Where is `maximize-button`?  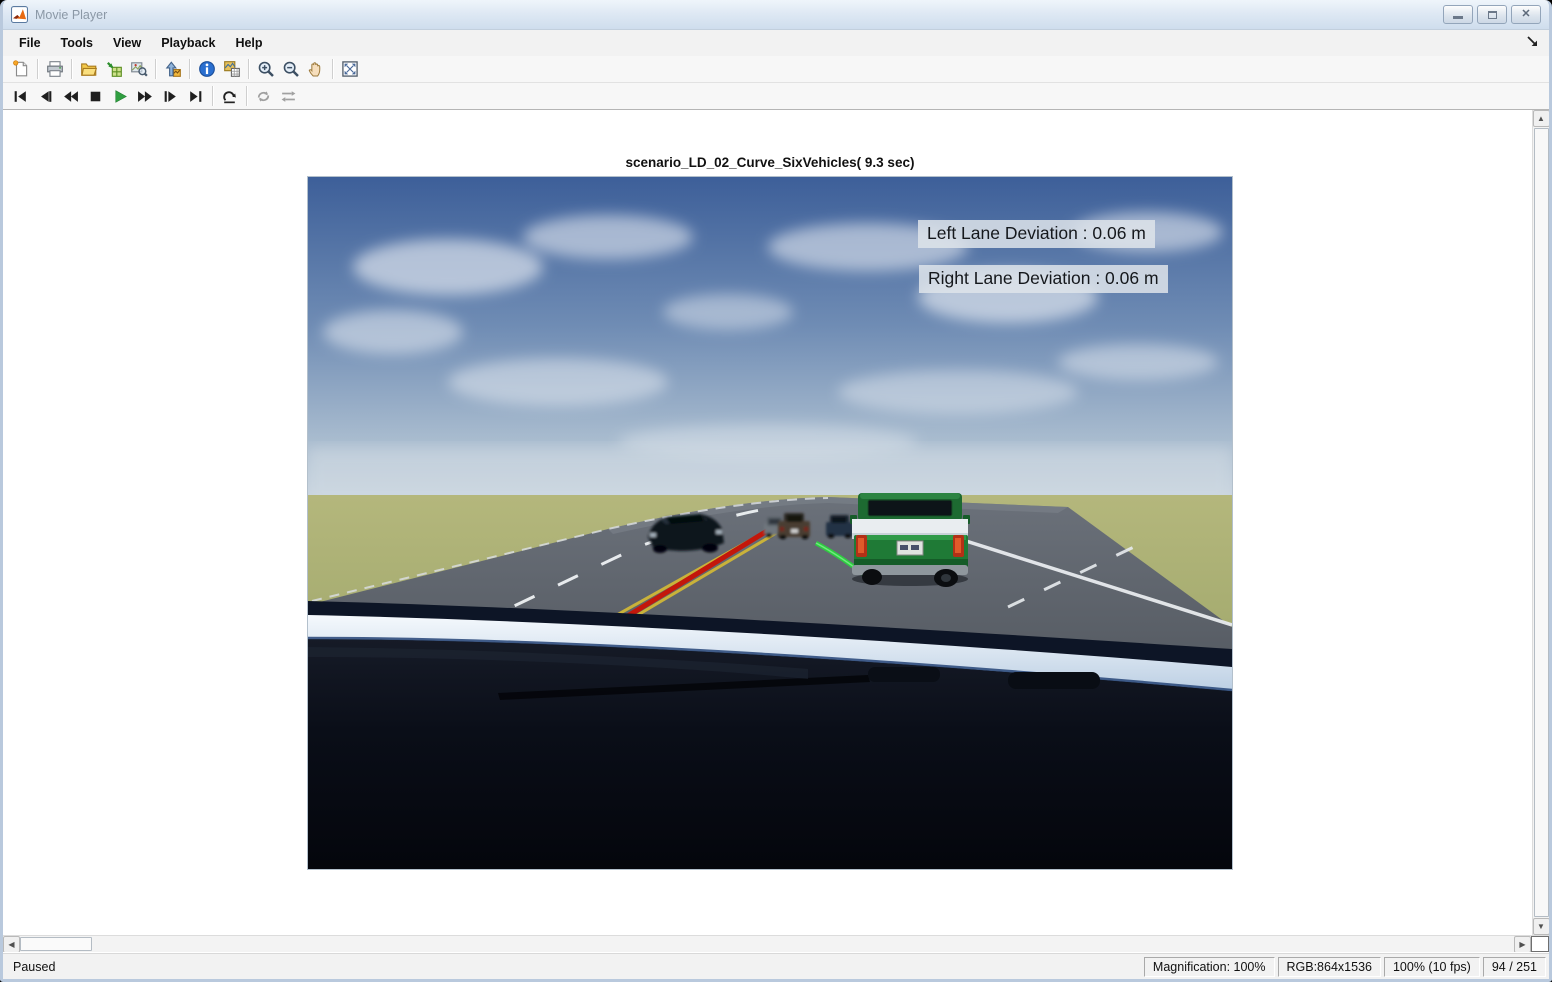 maximize-button is located at coordinates (1492, 14).